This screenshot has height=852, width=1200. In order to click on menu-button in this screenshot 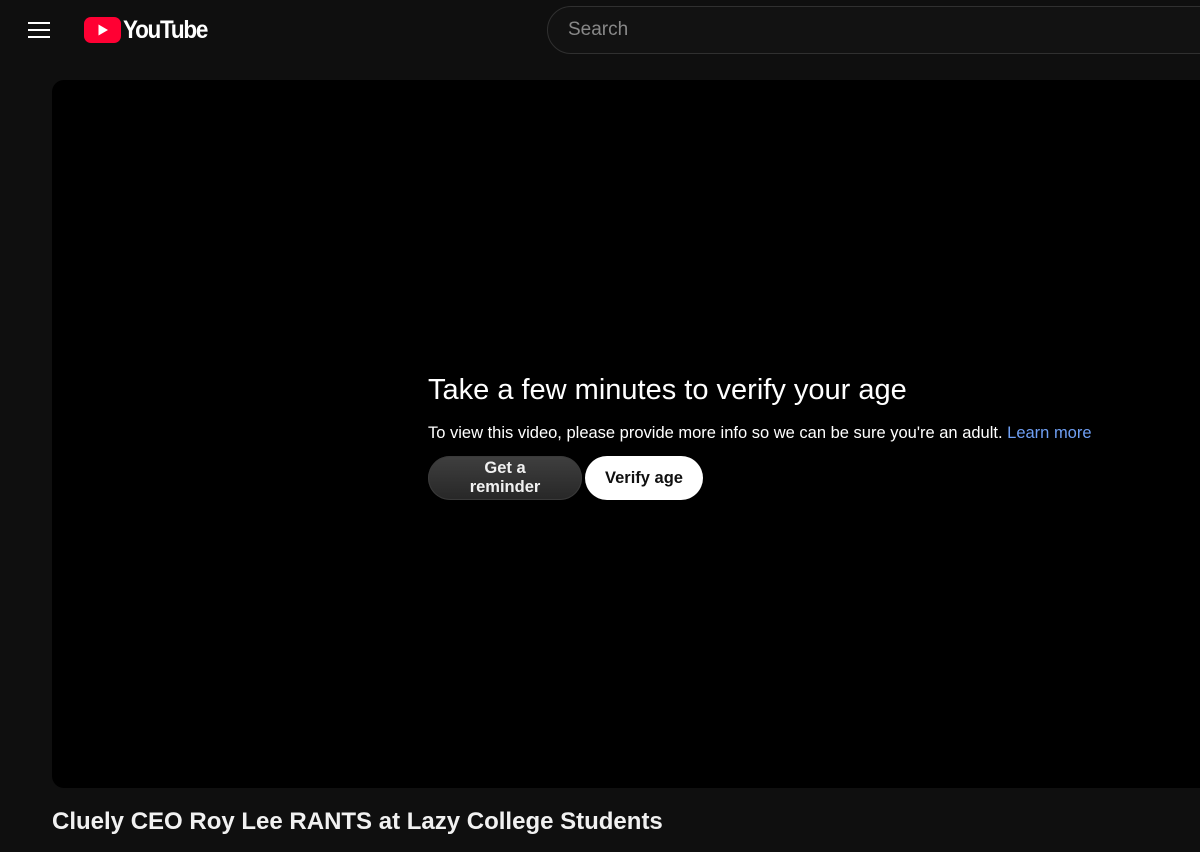, I will do `click(39, 30)`.